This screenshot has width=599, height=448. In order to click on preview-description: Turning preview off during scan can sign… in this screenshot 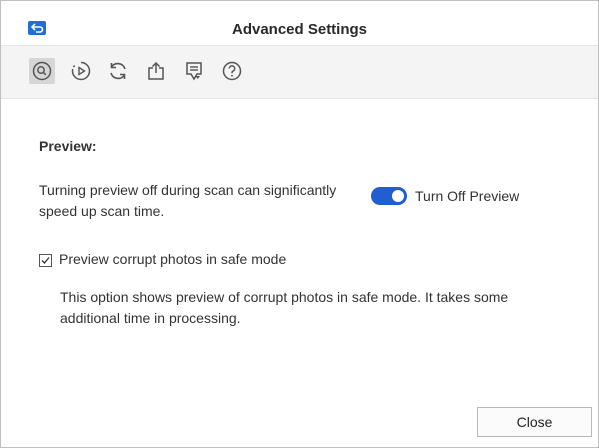, I will do `click(188, 200)`.